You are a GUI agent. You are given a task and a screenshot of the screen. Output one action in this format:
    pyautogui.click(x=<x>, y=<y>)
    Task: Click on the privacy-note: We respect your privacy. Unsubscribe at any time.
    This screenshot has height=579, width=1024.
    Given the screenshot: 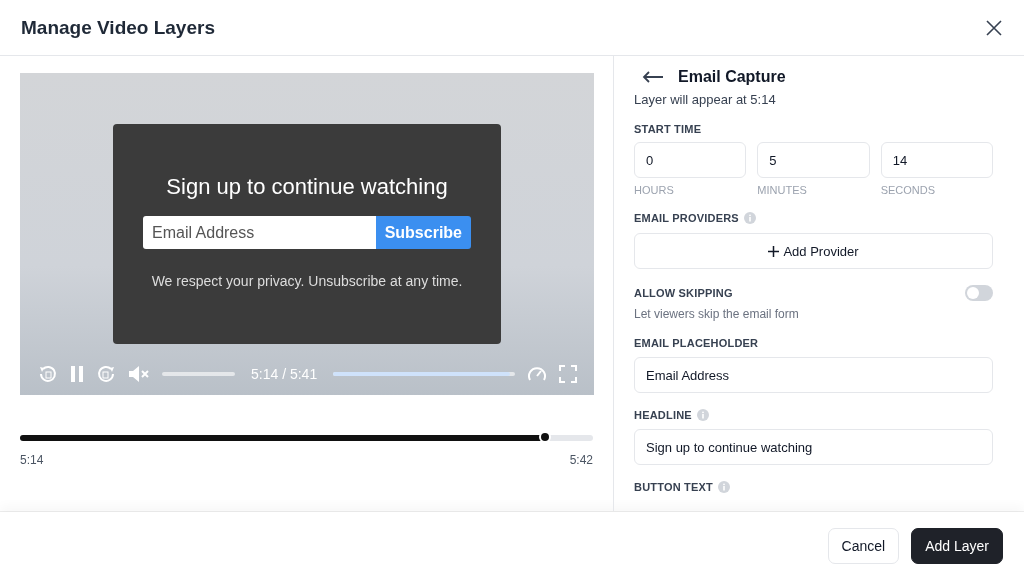 What is the action you would take?
    pyautogui.click(x=307, y=281)
    